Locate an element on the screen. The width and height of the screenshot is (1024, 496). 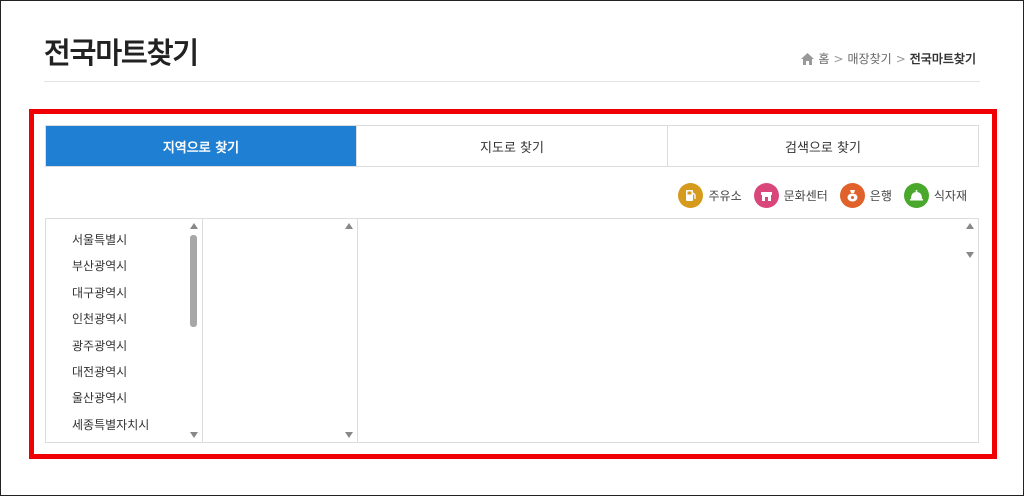
legend-label: 문화센터 is located at coordinates (805, 196).